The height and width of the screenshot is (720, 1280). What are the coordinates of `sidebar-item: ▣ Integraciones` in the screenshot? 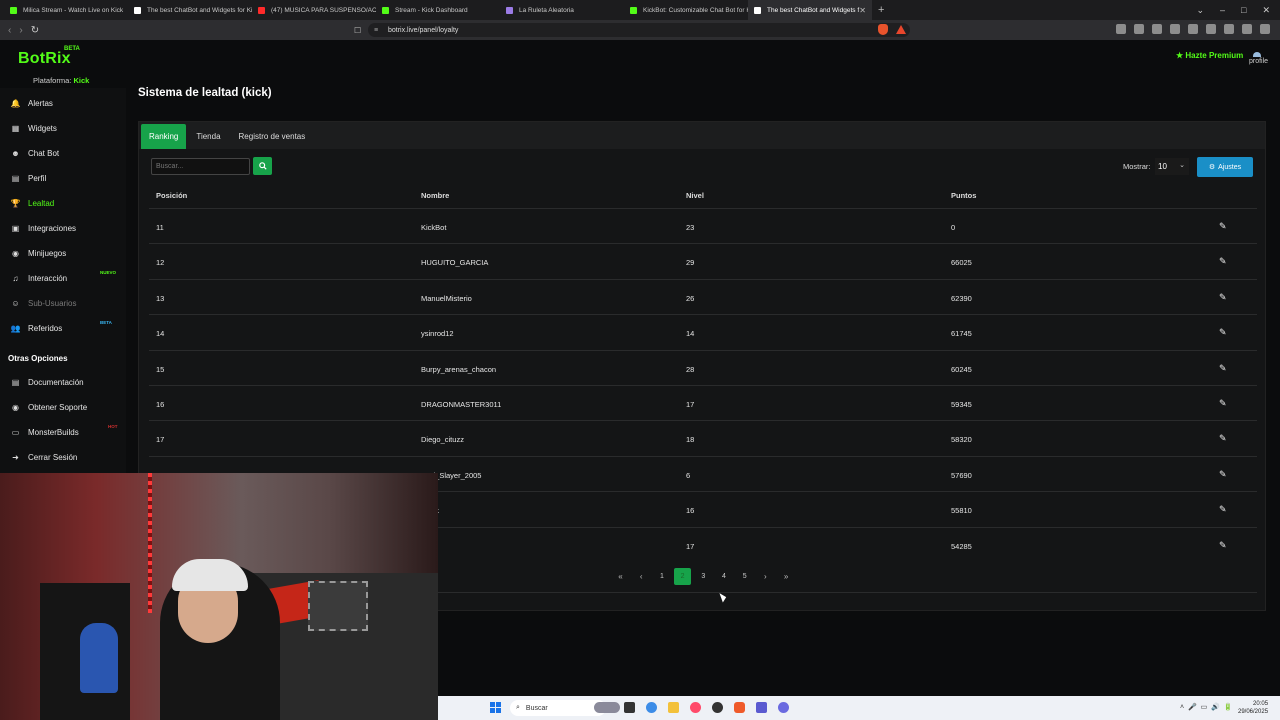 It's located at (63, 228).